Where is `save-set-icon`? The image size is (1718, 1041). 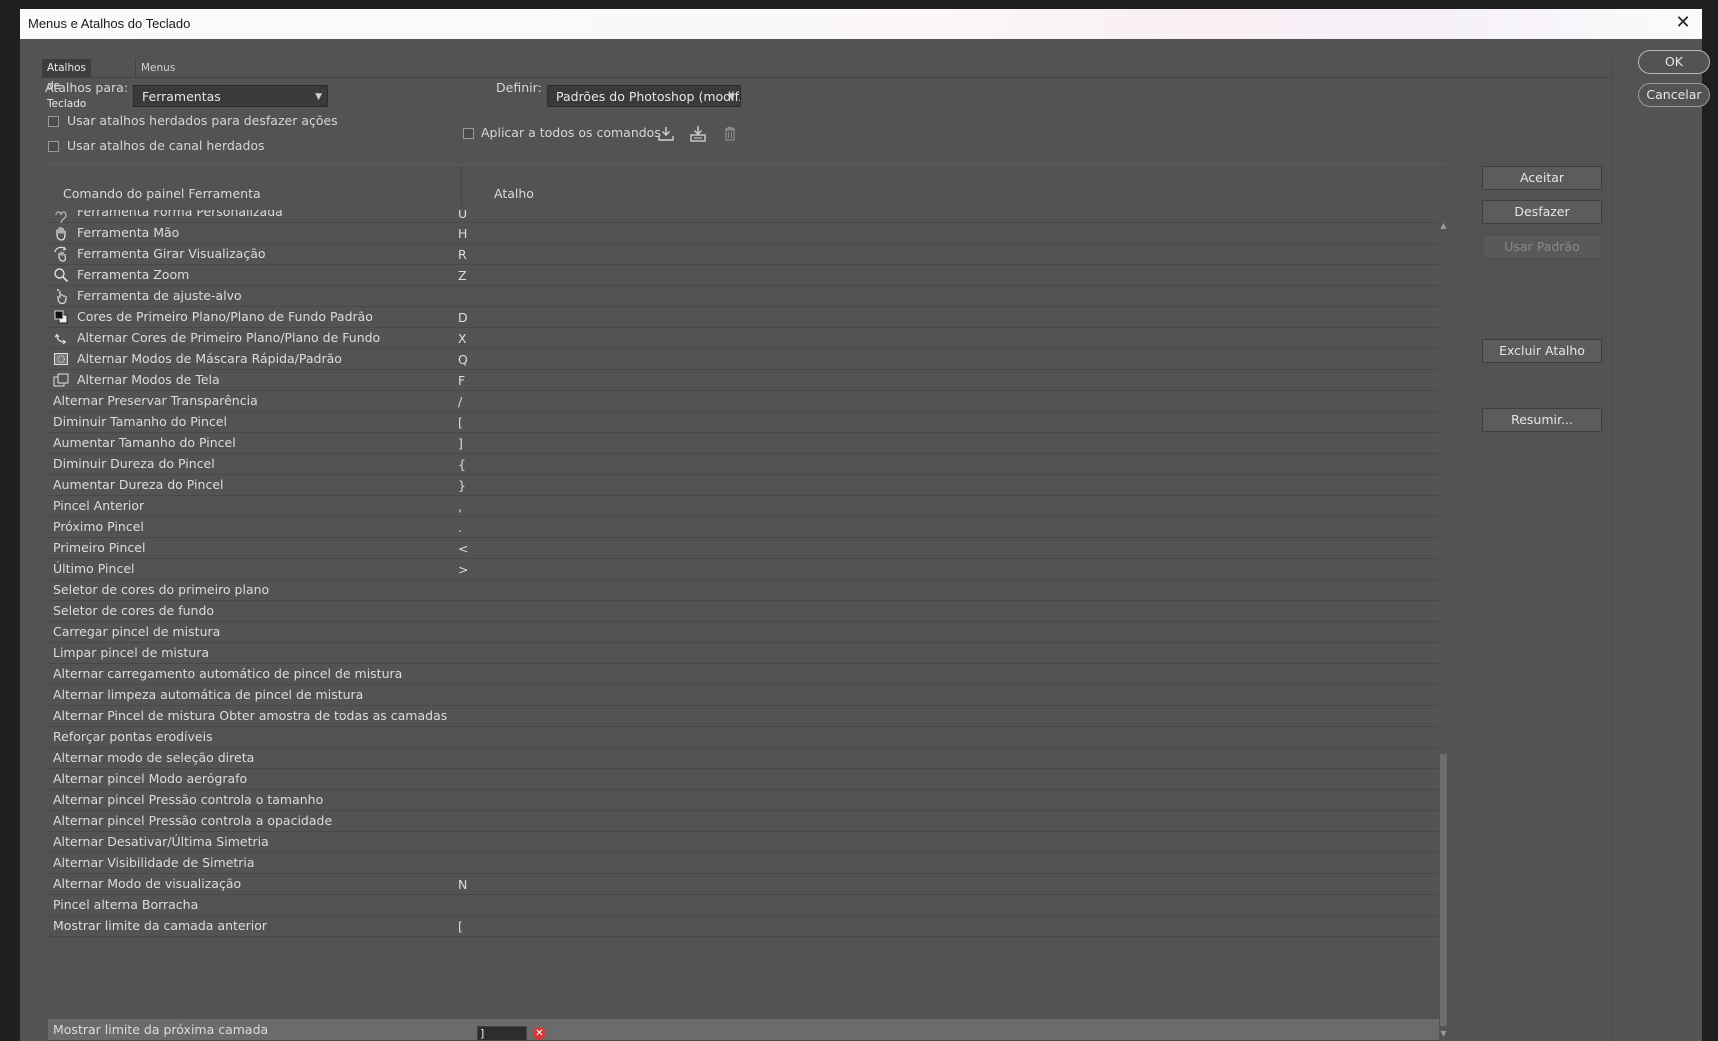
save-set-icon is located at coordinates (666, 134).